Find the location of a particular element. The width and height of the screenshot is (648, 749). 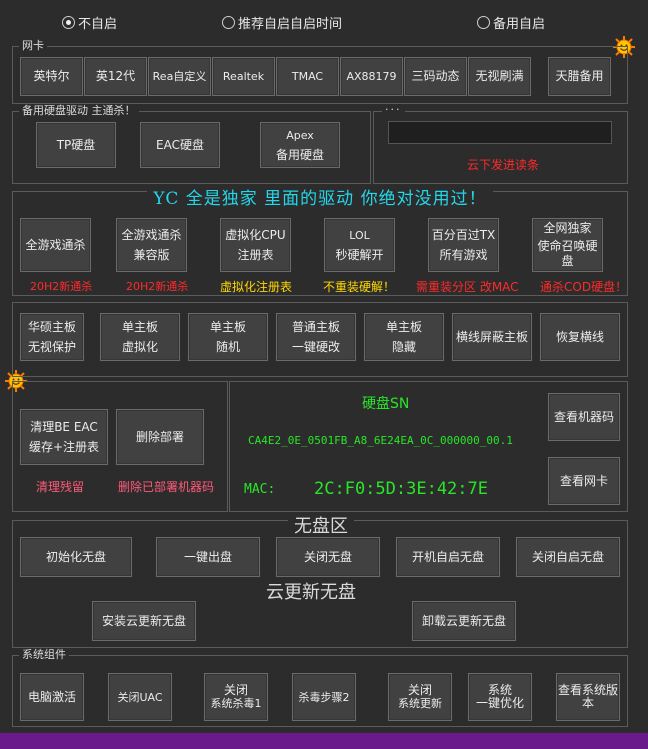

yc-note-5: 需重装分区 改MAC is located at coordinates (467, 287).